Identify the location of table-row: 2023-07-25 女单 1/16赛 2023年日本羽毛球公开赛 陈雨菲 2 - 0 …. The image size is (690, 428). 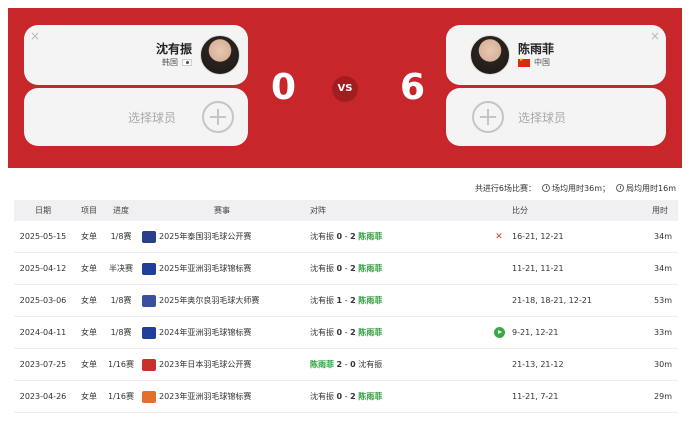
(346, 365).